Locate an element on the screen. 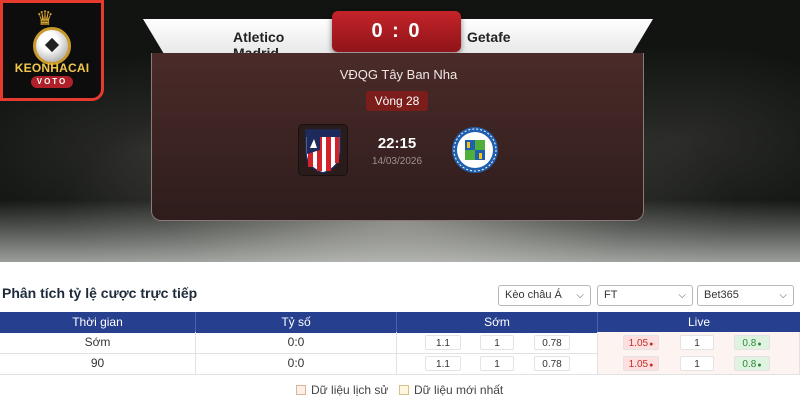 This screenshot has height=400, width=800. odds-type-value: Kèo châu Á is located at coordinates (533, 295).